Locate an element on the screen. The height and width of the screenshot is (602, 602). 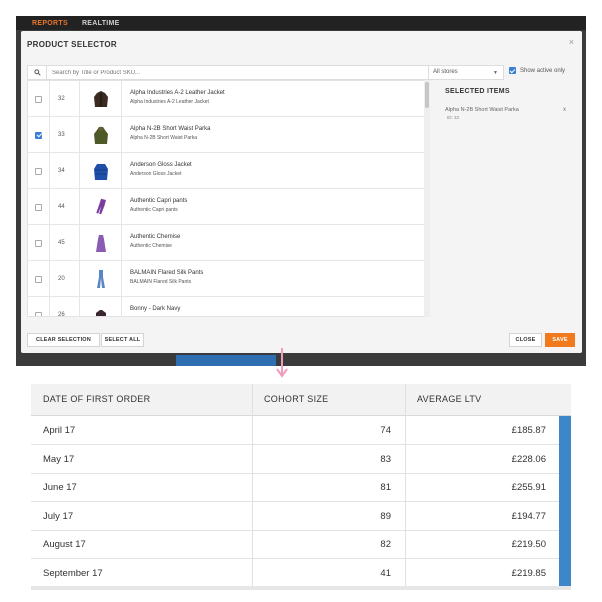
product-id: 26 is located at coordinates (65, 306).